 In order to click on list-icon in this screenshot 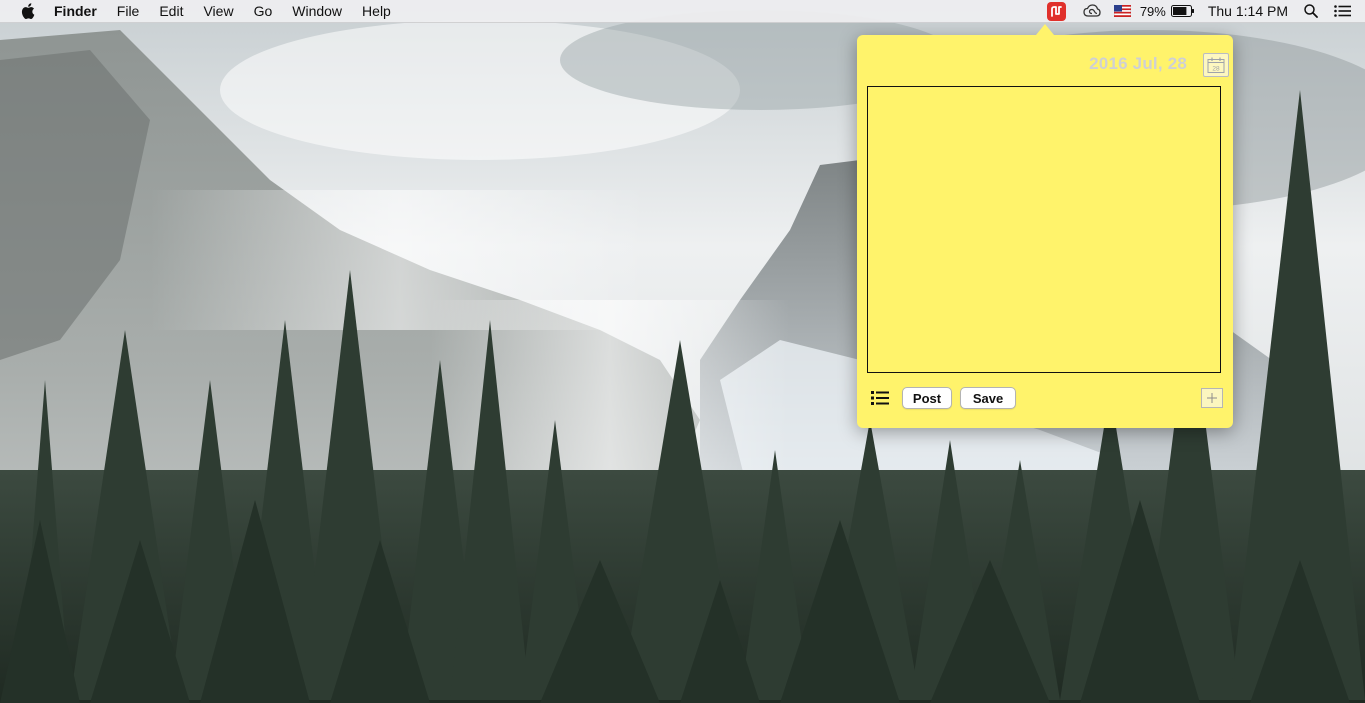, I will do `click(880, 398)`.